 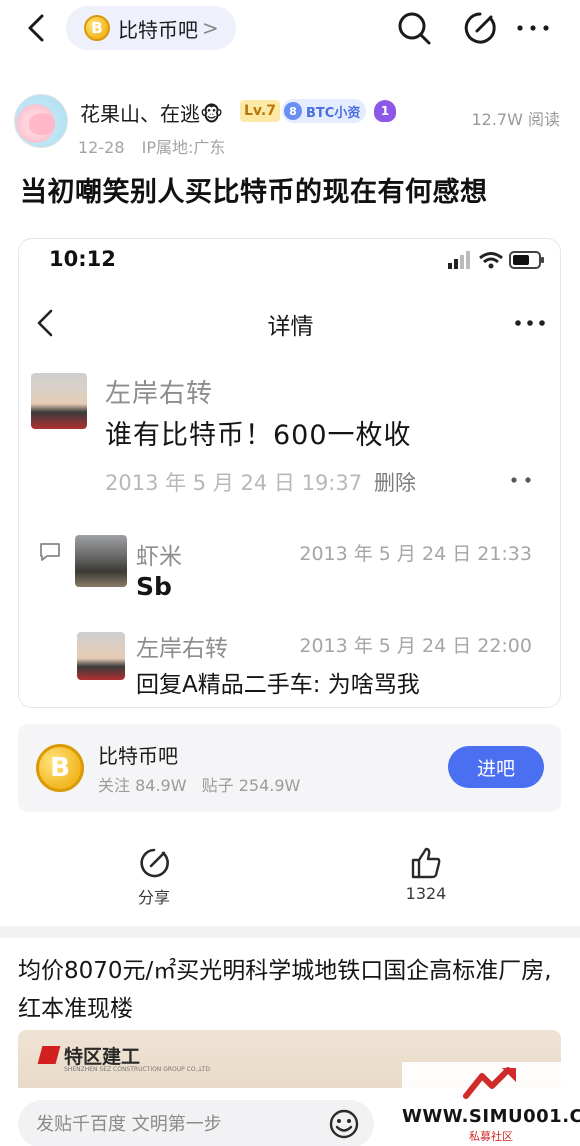 What do you see at coordinates (234, 483) in the screenshot?
I see `screenshot-date: 2013 年 5 月 24 日 19:37` at bounding box center [234, 483].